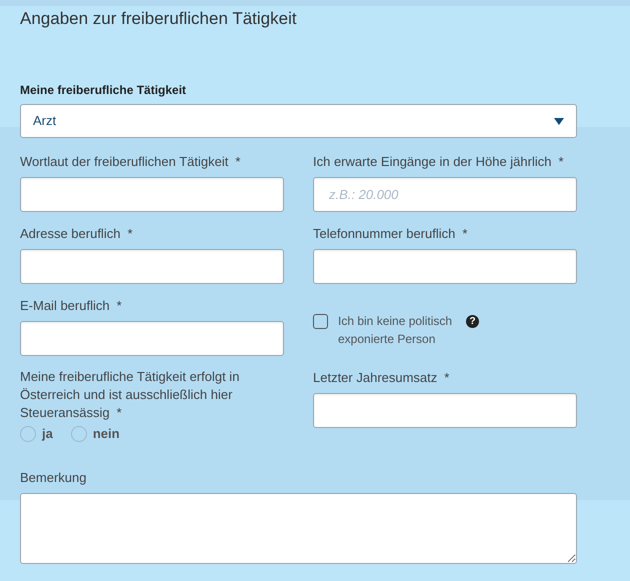 This screenshot has height=581, width=630. Describe the element at coordinates (375, 378) in the screenshot. I see `field-label: Letzter Jahresumsatz` at that location.